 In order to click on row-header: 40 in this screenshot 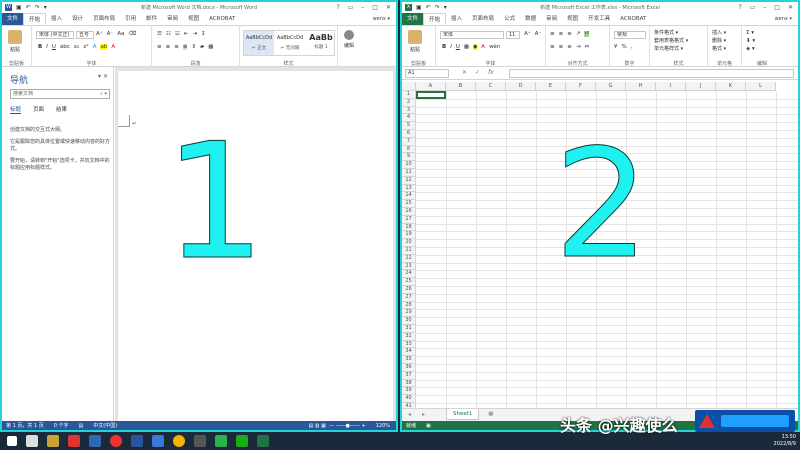, I will do `click(409, 399)`.